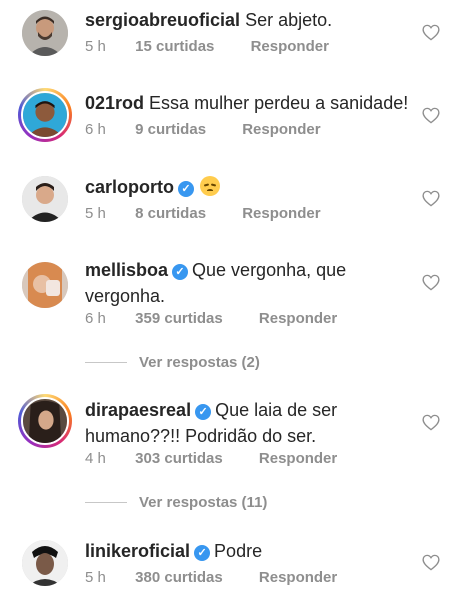 The width and height of the screenshot is (468, 600). I want to click on pensive-face-icon, so click(210, 186).